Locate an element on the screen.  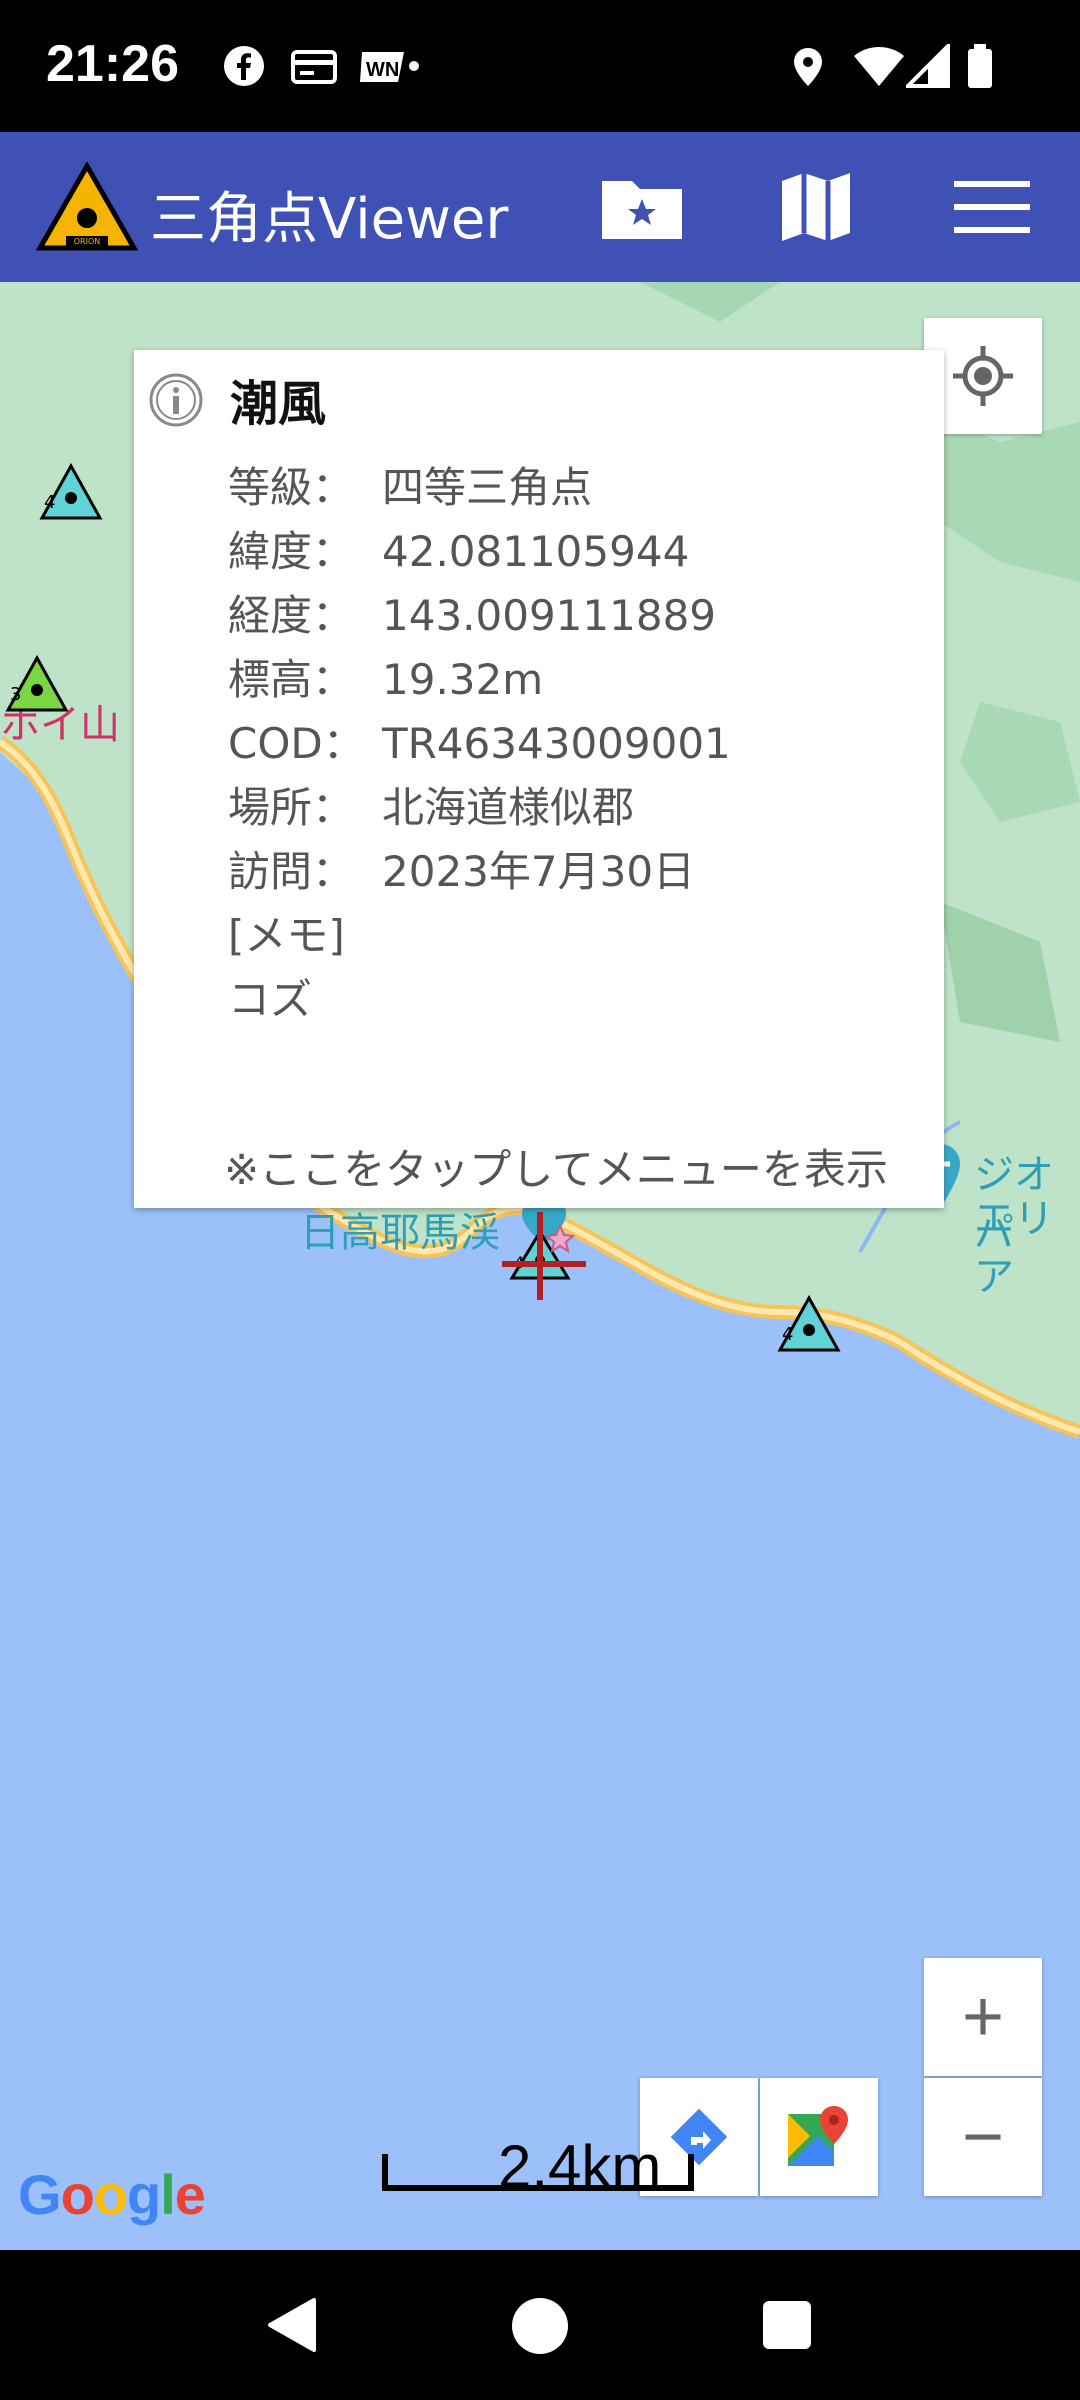
zoom-out-button: − is located at coordinates (983, 2137).